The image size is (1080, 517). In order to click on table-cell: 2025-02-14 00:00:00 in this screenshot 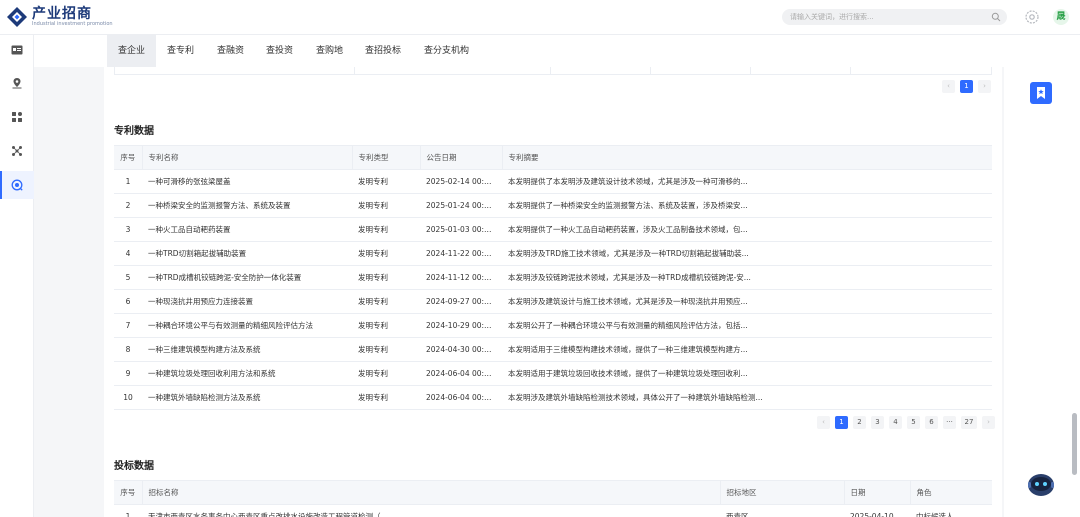, I will do `click(461, 181)`.